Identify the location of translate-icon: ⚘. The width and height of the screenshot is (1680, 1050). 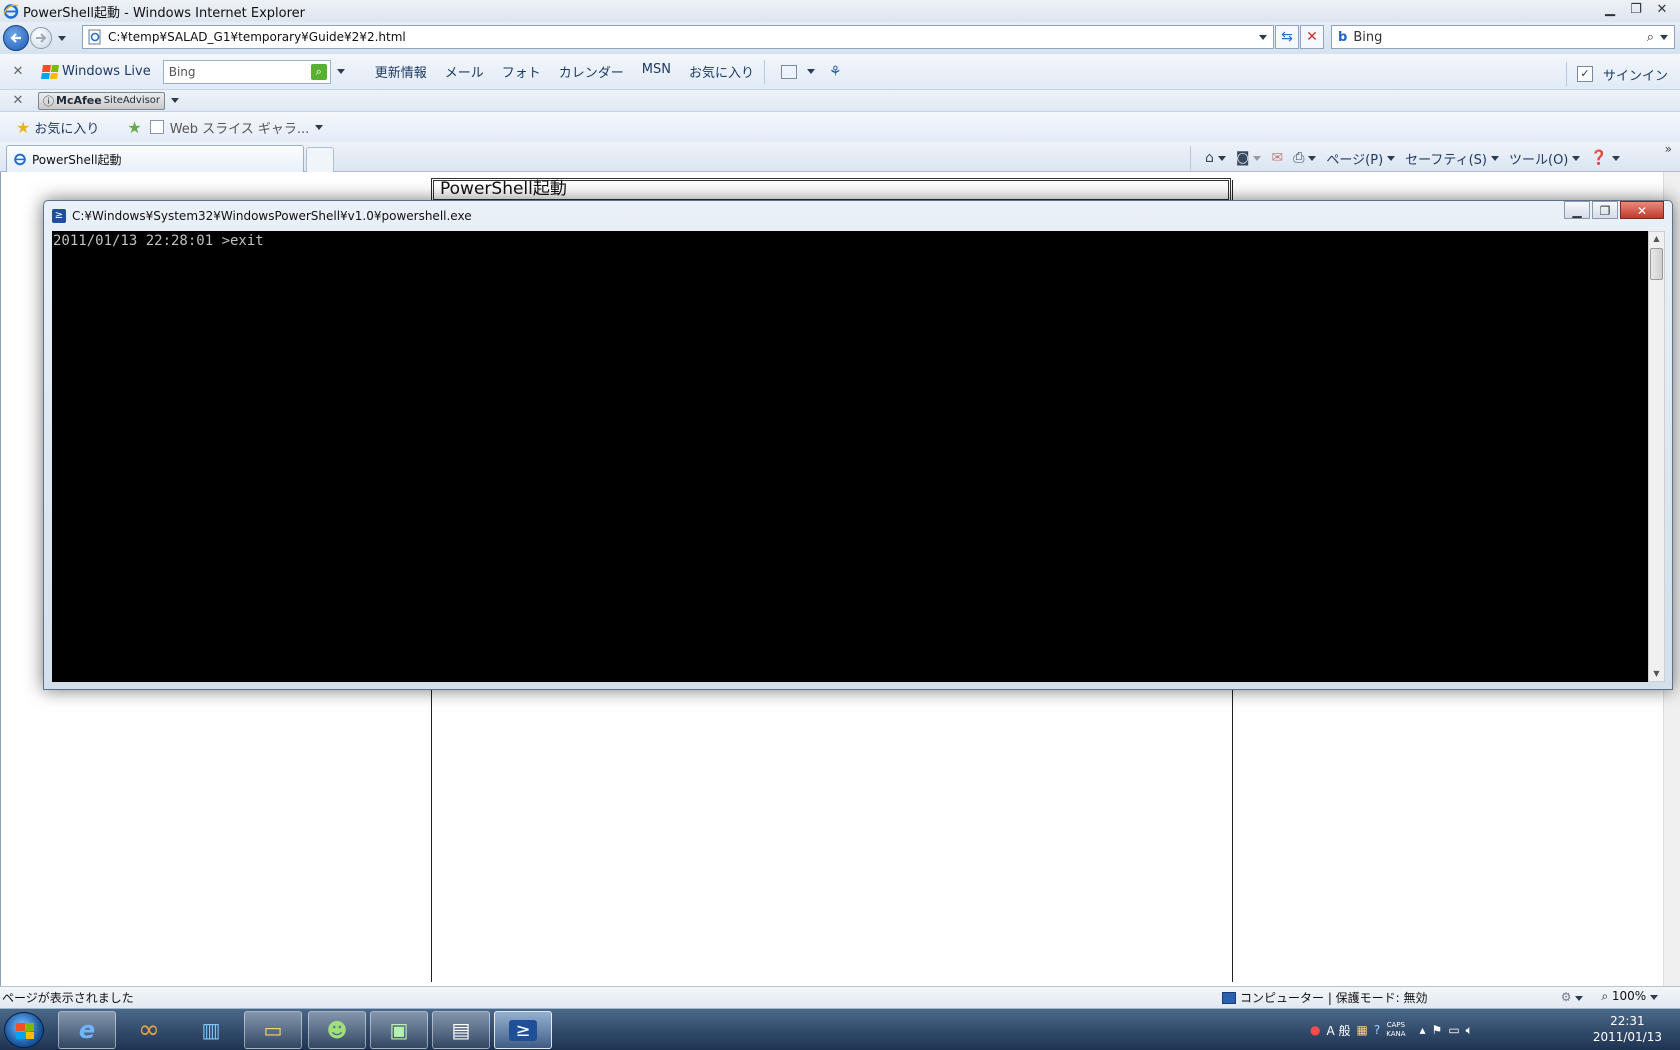
(835, 72).